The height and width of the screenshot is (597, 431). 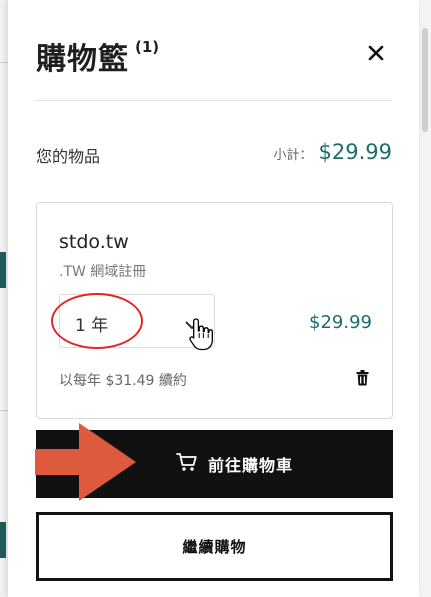 What do you see at coordinates (68, 156) in the screenshot?
I see `items-label: 您的物品` at bounding box center [68, 156].